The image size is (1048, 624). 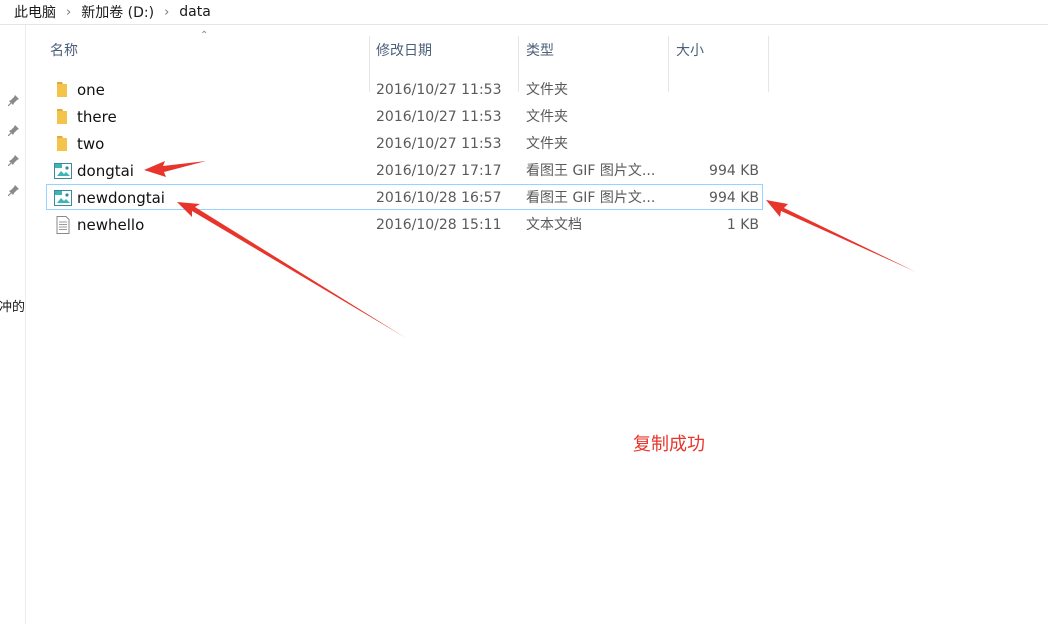 What do you see at coordinates (195, 12) in the screenshot?
I see `breadcrumb-data-folder: data` at bounding box center [195, 12].